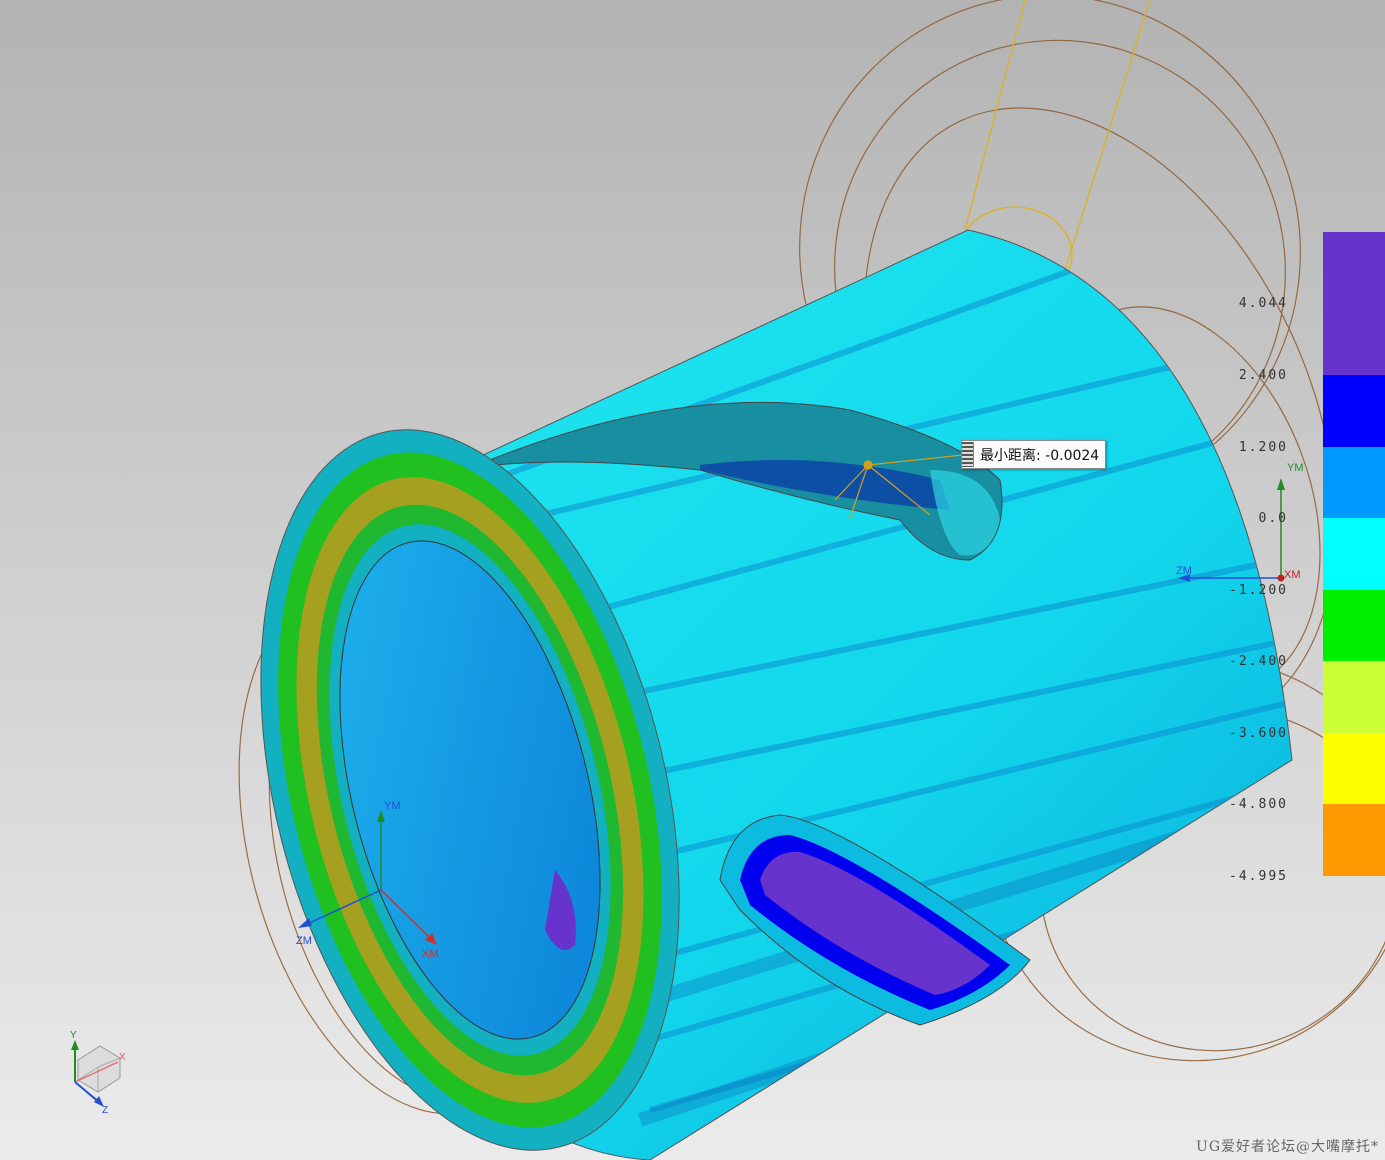 The width and height of the screenshot is (1385, 1160). I want to click on legend-label: 4.044, so click(1263, 303).